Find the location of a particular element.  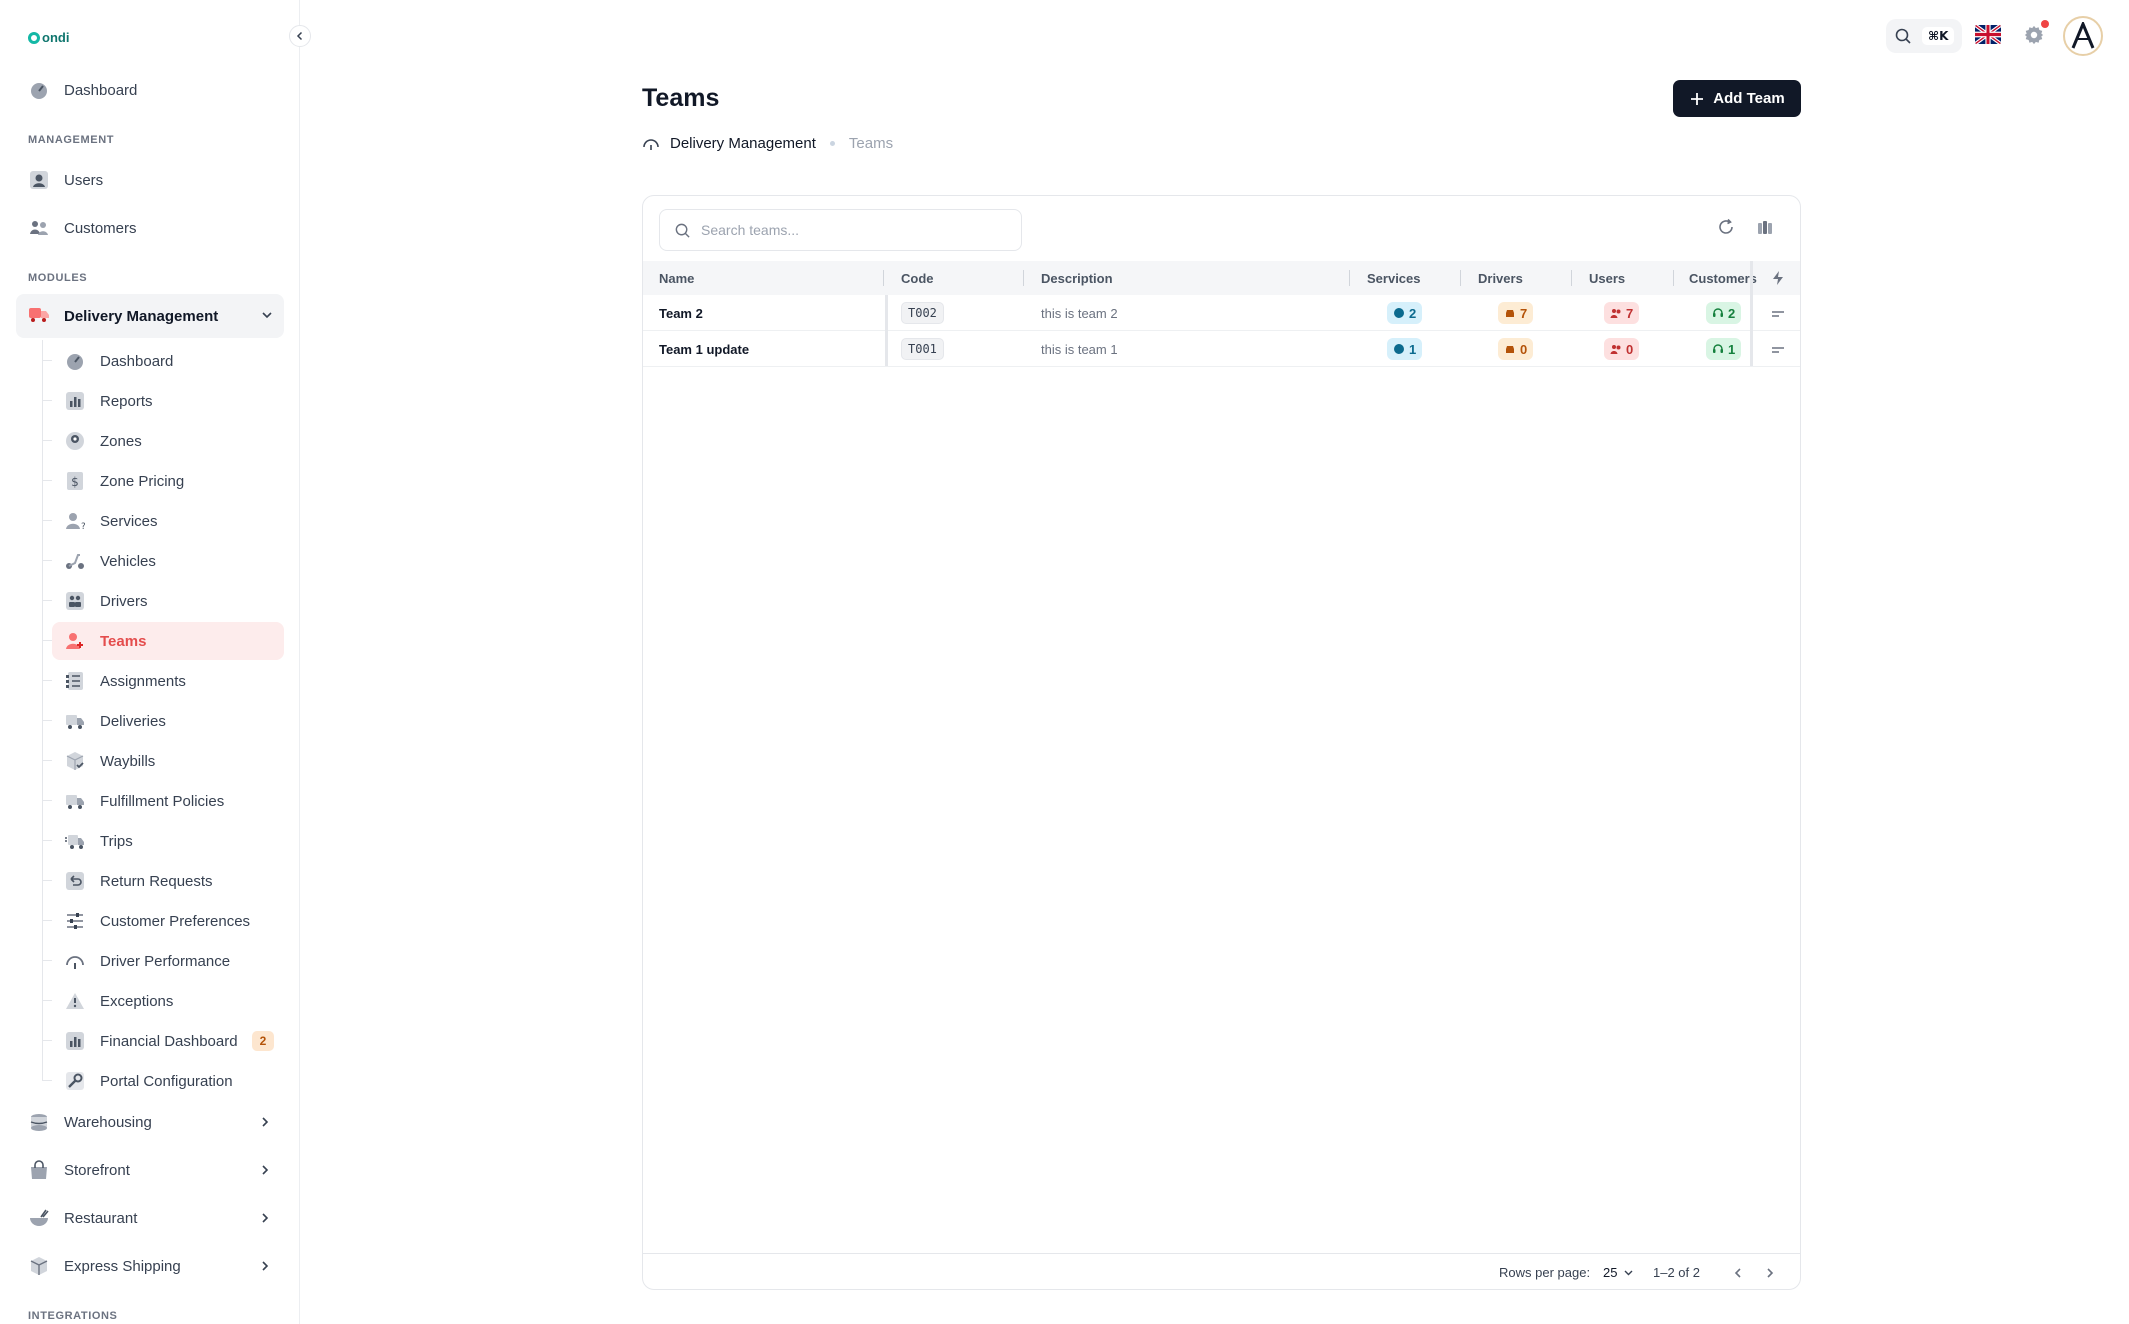

sidebar-item-dashboard: Dashboard is located at coordinates (156, 90).